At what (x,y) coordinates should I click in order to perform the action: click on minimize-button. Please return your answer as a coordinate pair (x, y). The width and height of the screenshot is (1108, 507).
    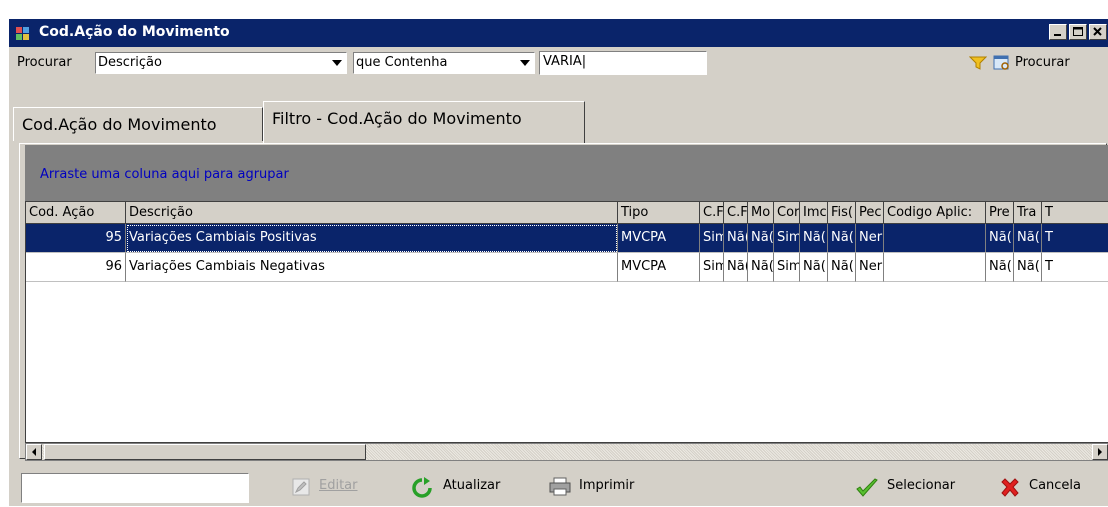
    Looking at the image, I should click on (1058, 32).